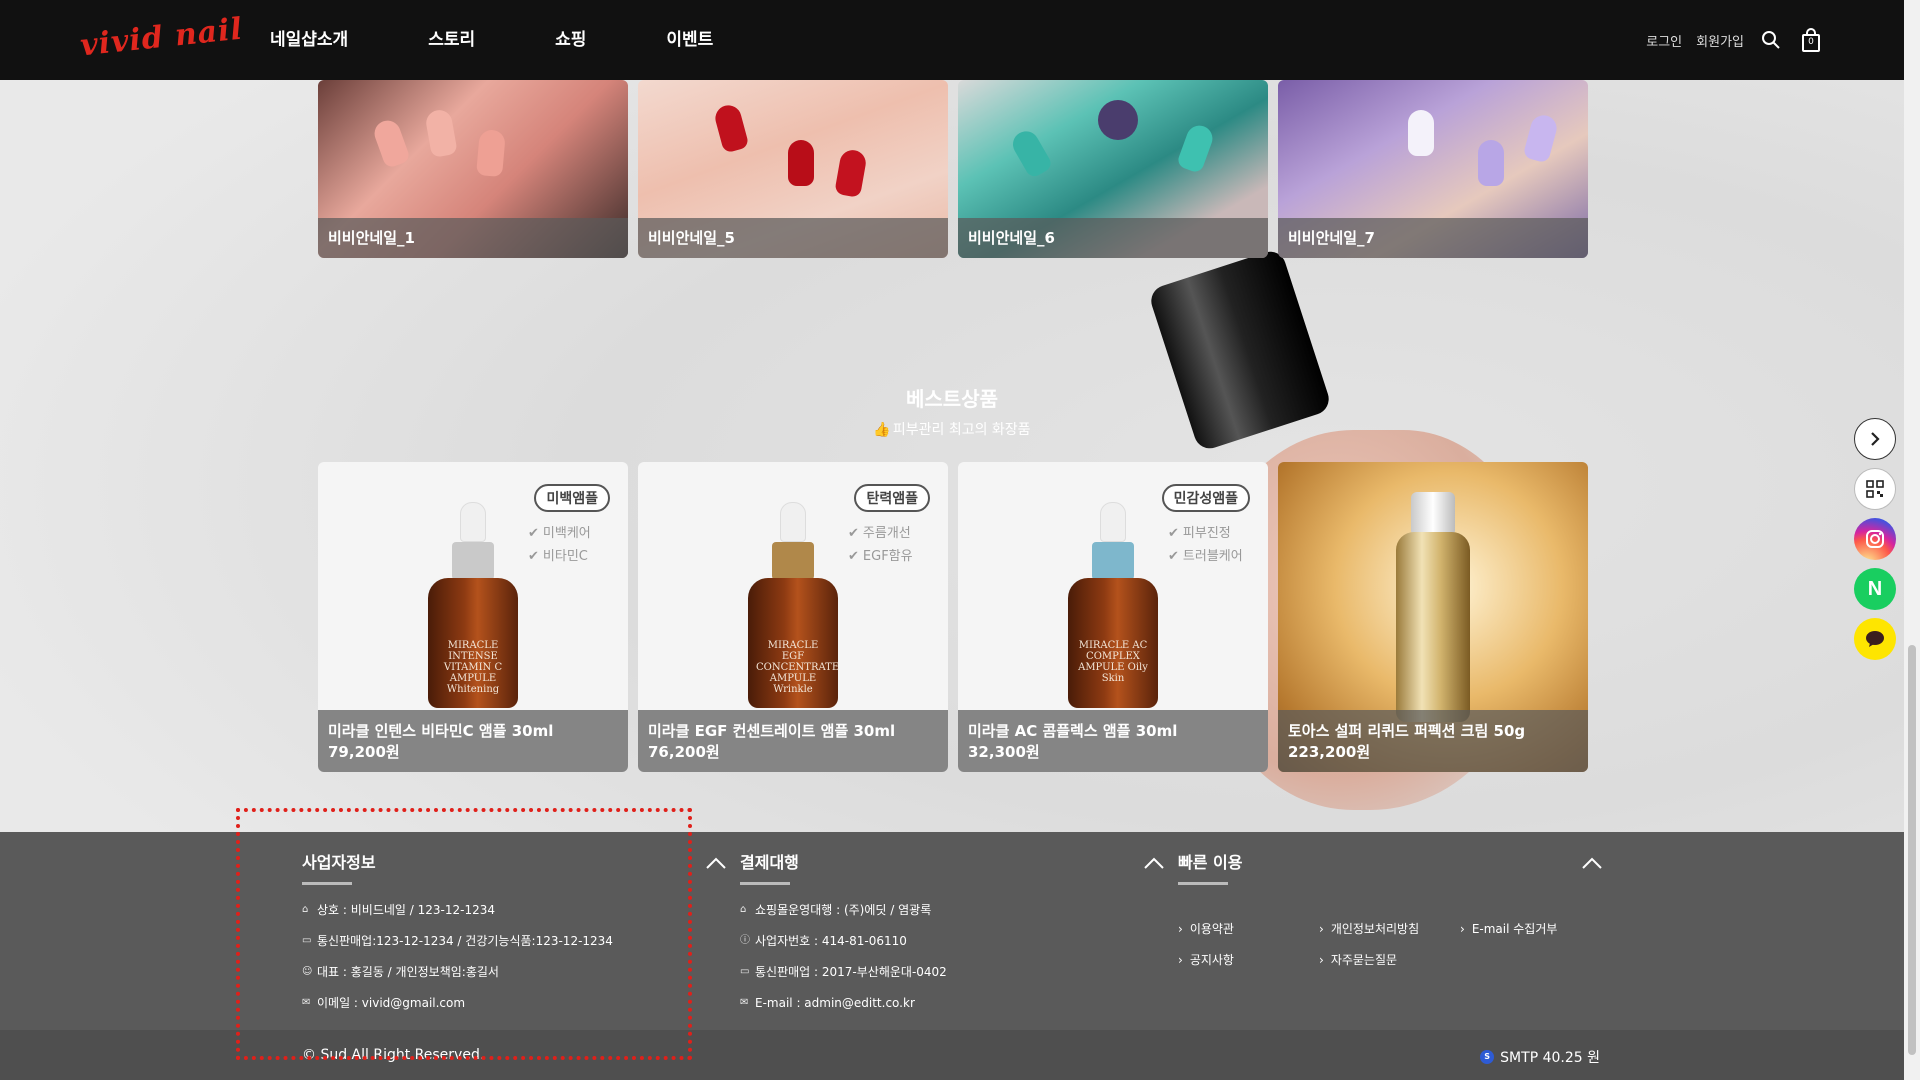  I want to click on link-privacy-policy: › 개인정보처리방침, so click(1389, 937).